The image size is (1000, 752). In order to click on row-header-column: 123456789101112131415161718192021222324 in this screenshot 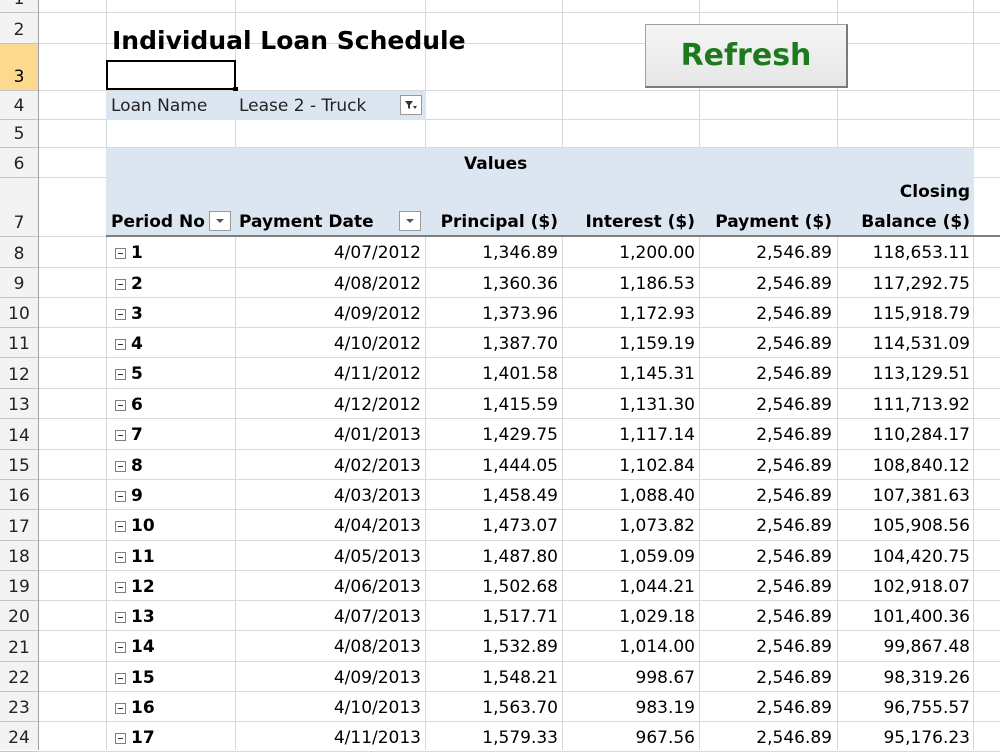, I will do `click(19, 376)`.